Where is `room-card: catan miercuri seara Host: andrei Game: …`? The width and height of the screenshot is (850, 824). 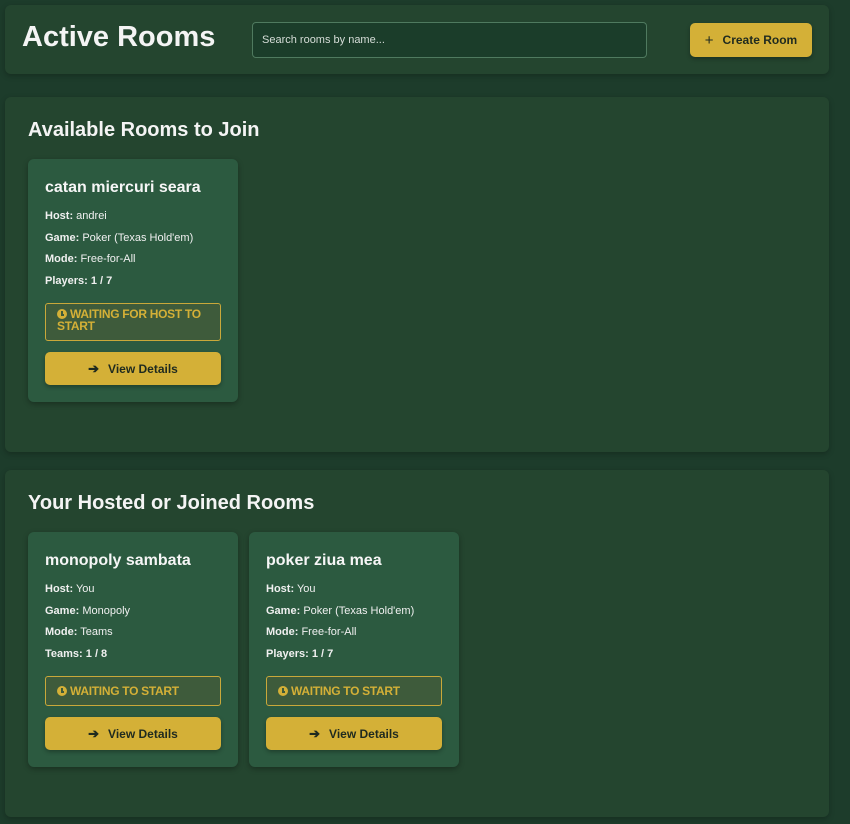
room-card: catan miercuri seara Host: andrei Game: … is located at coordinates (133, 280).